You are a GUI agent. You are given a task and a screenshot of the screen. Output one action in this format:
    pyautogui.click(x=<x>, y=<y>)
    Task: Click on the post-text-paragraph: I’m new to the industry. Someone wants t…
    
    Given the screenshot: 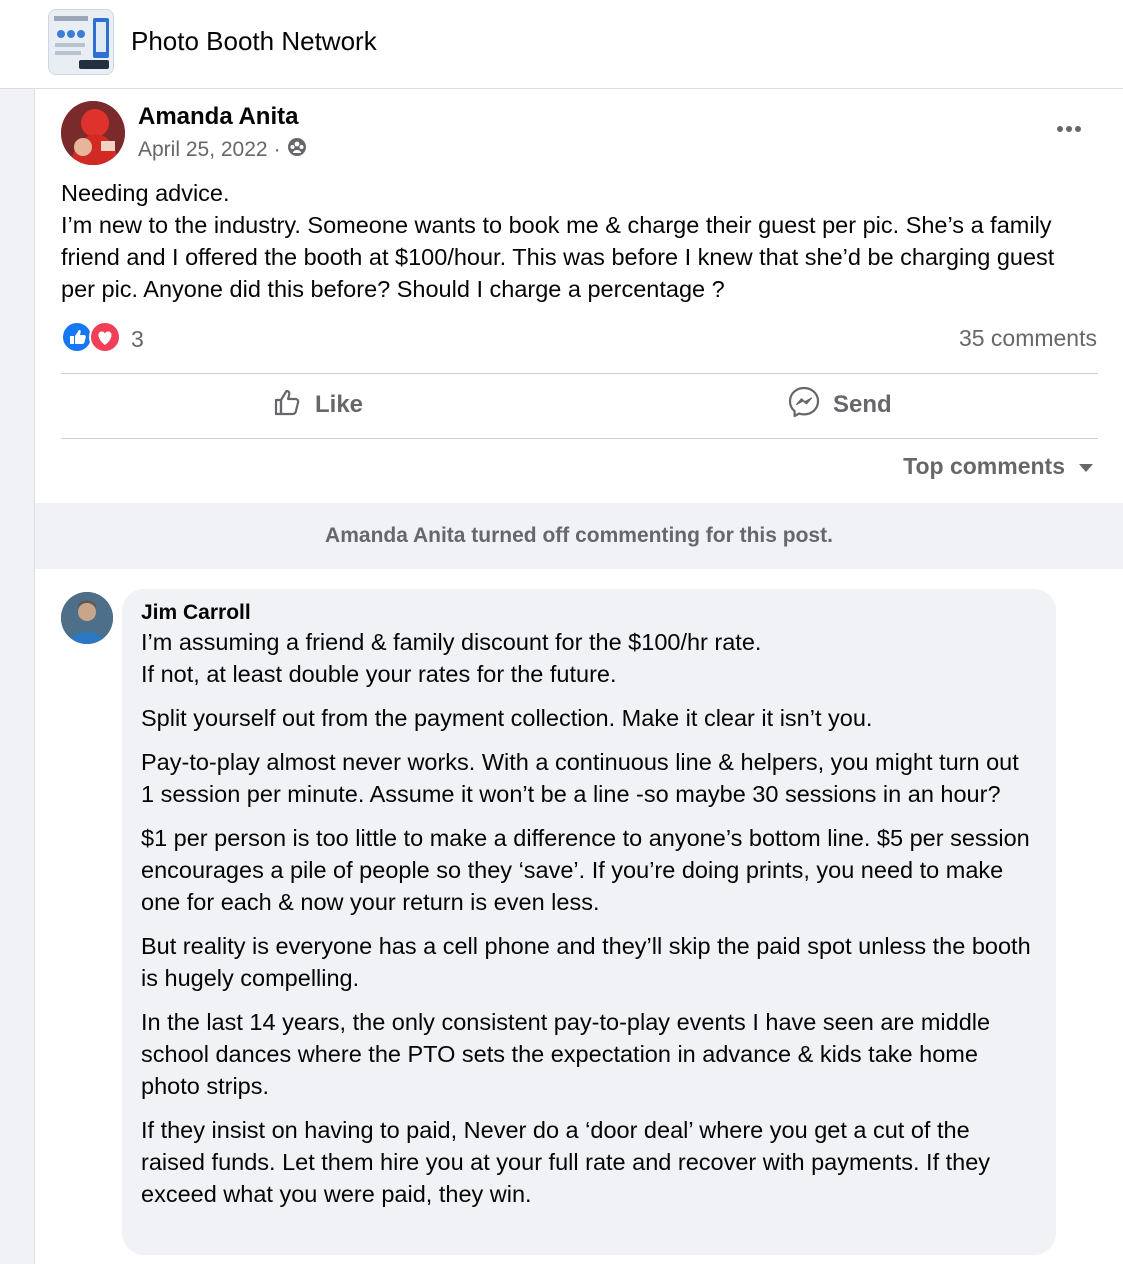 What is the action you would take?
    pyautogui.click(x=558, y=257)
    